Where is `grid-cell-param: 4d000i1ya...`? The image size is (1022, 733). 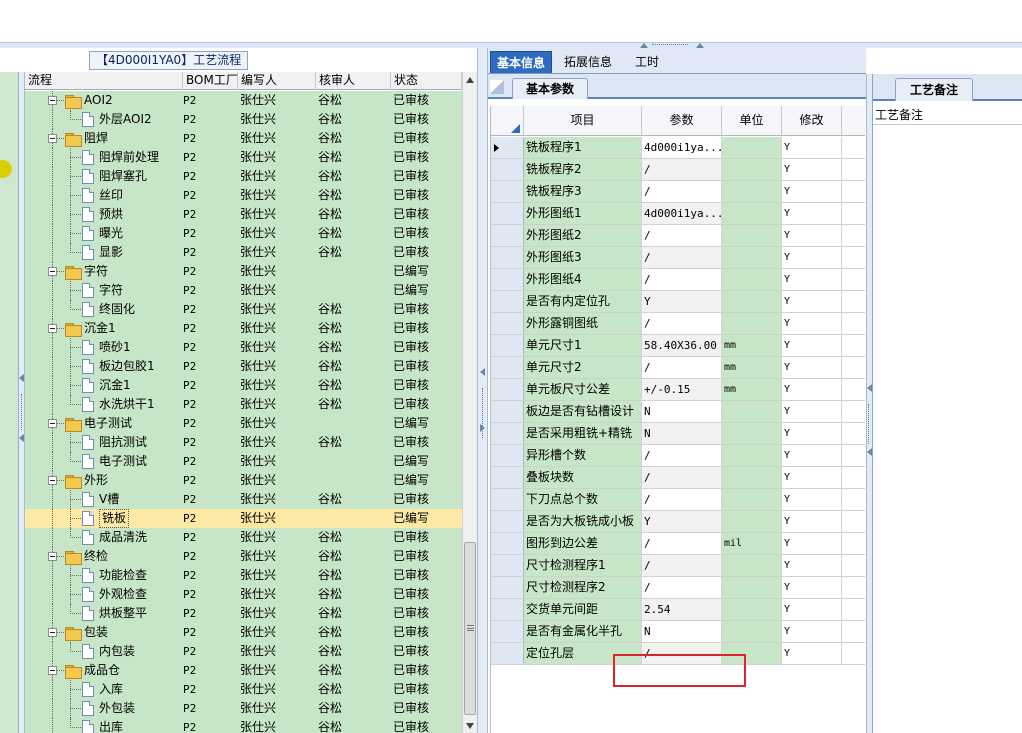 grid-cell-param: 4d000i1ya... is located at coordinates (682, 147).